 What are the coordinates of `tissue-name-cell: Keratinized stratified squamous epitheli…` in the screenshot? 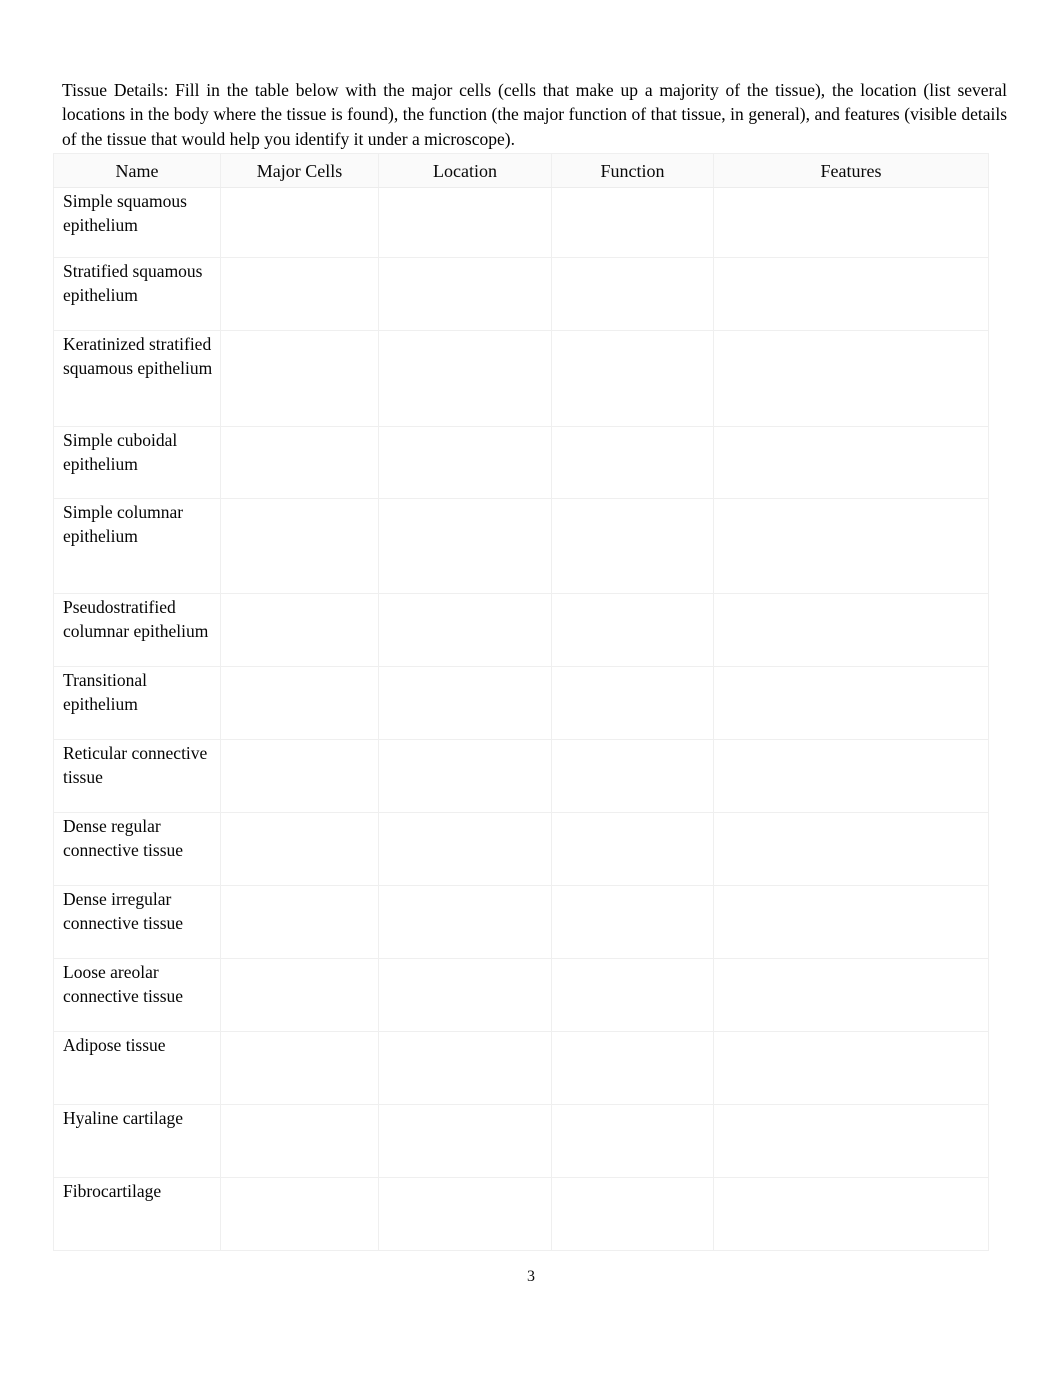 It's located at (137, 378).